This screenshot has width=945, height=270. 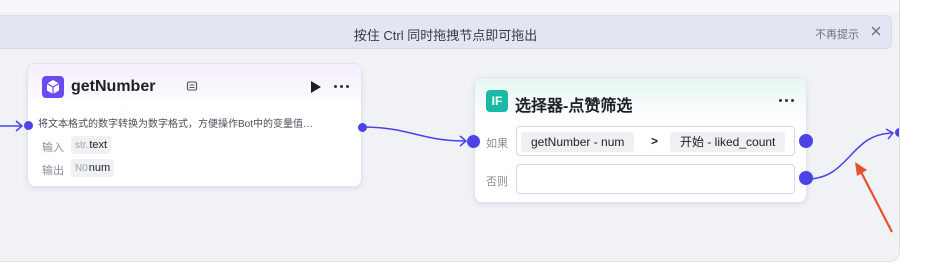 I want to click on output-name: num, so click(x=99, y=168).